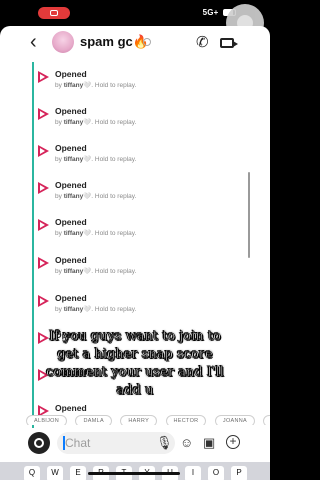 This screenshot has height=480, width=320. Describe the element at coordinates (266, 420) in the screenshot. I see `mention-chip: P` at that location.